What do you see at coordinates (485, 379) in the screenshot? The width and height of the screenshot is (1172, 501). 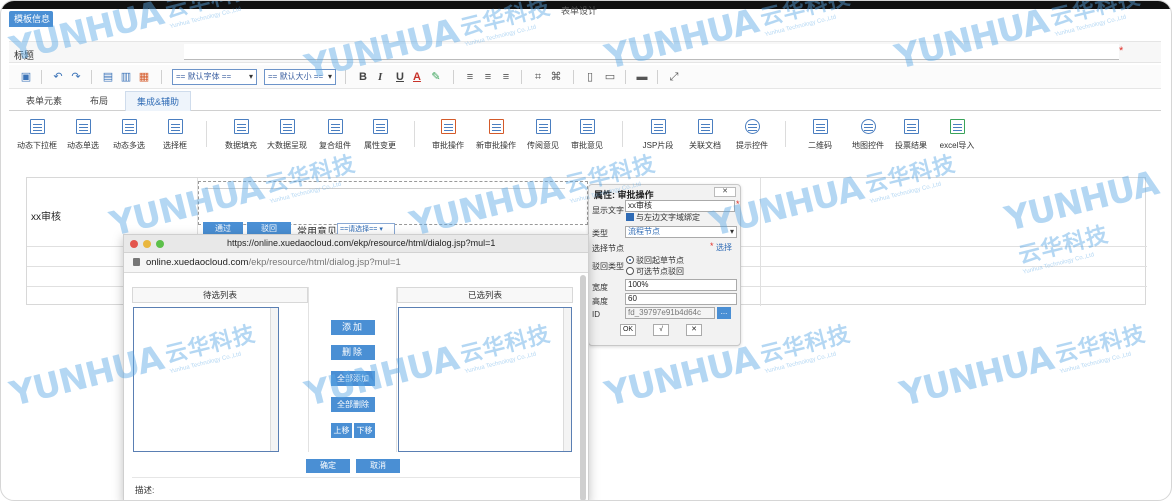 I see `selected-list` at bounding box center [485, 379].